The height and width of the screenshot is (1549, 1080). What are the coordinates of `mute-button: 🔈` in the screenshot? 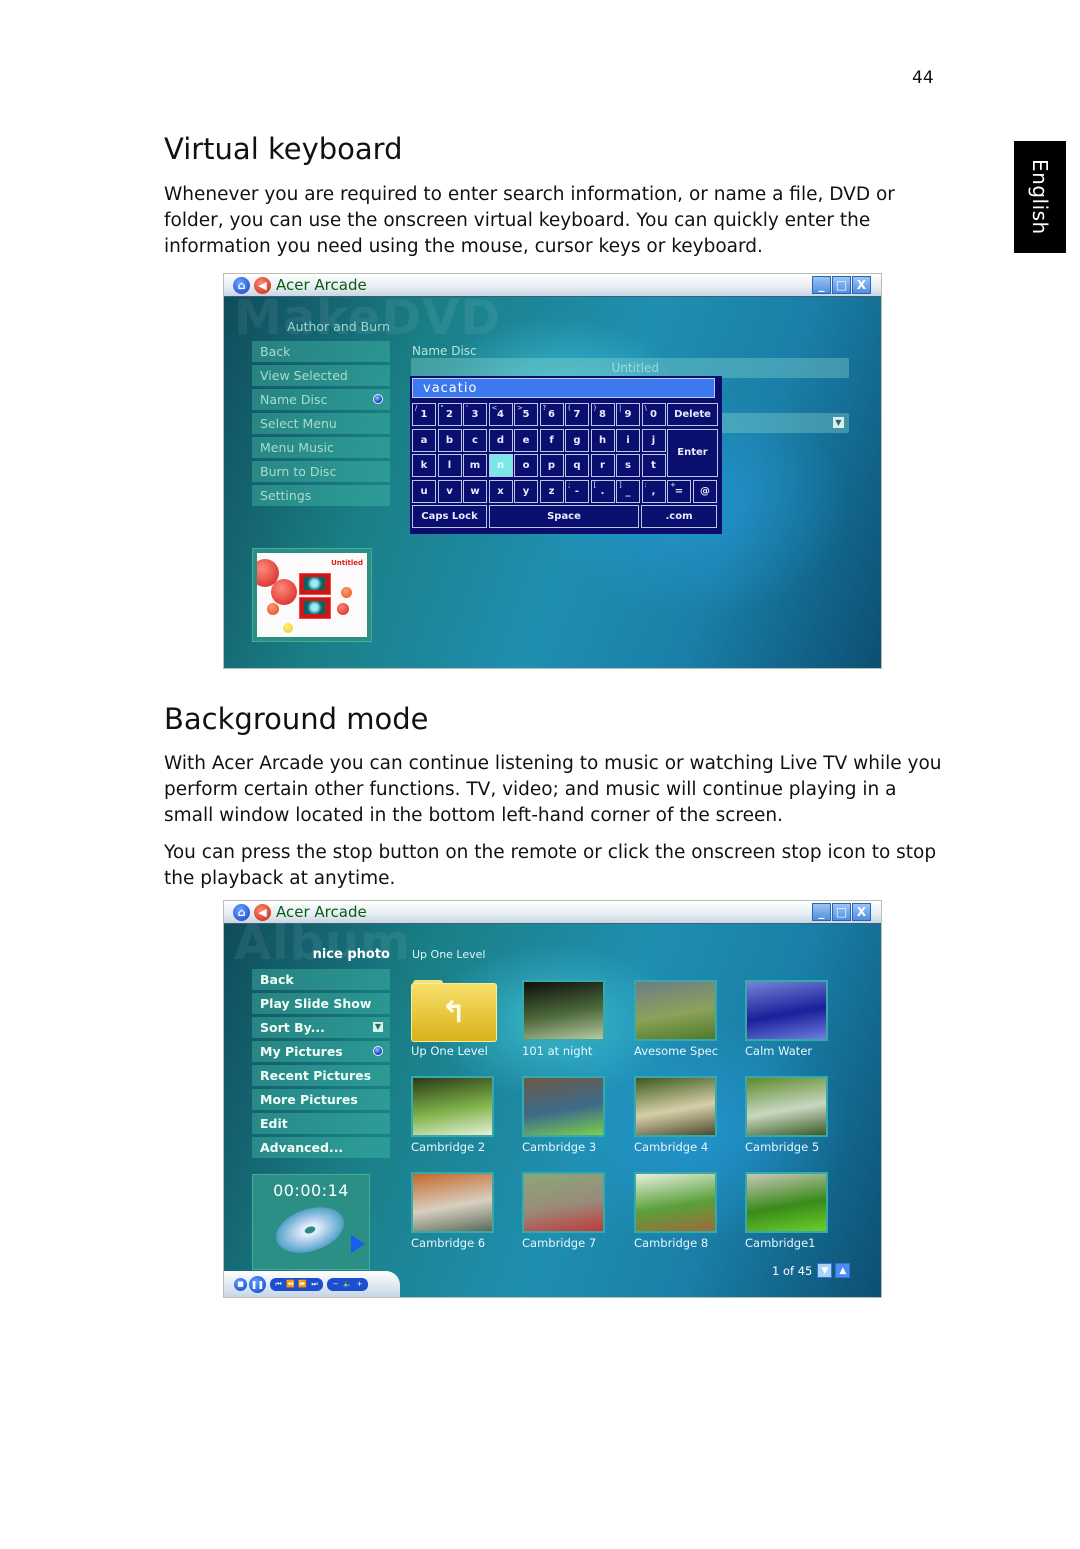 It's located at (347, 1284).